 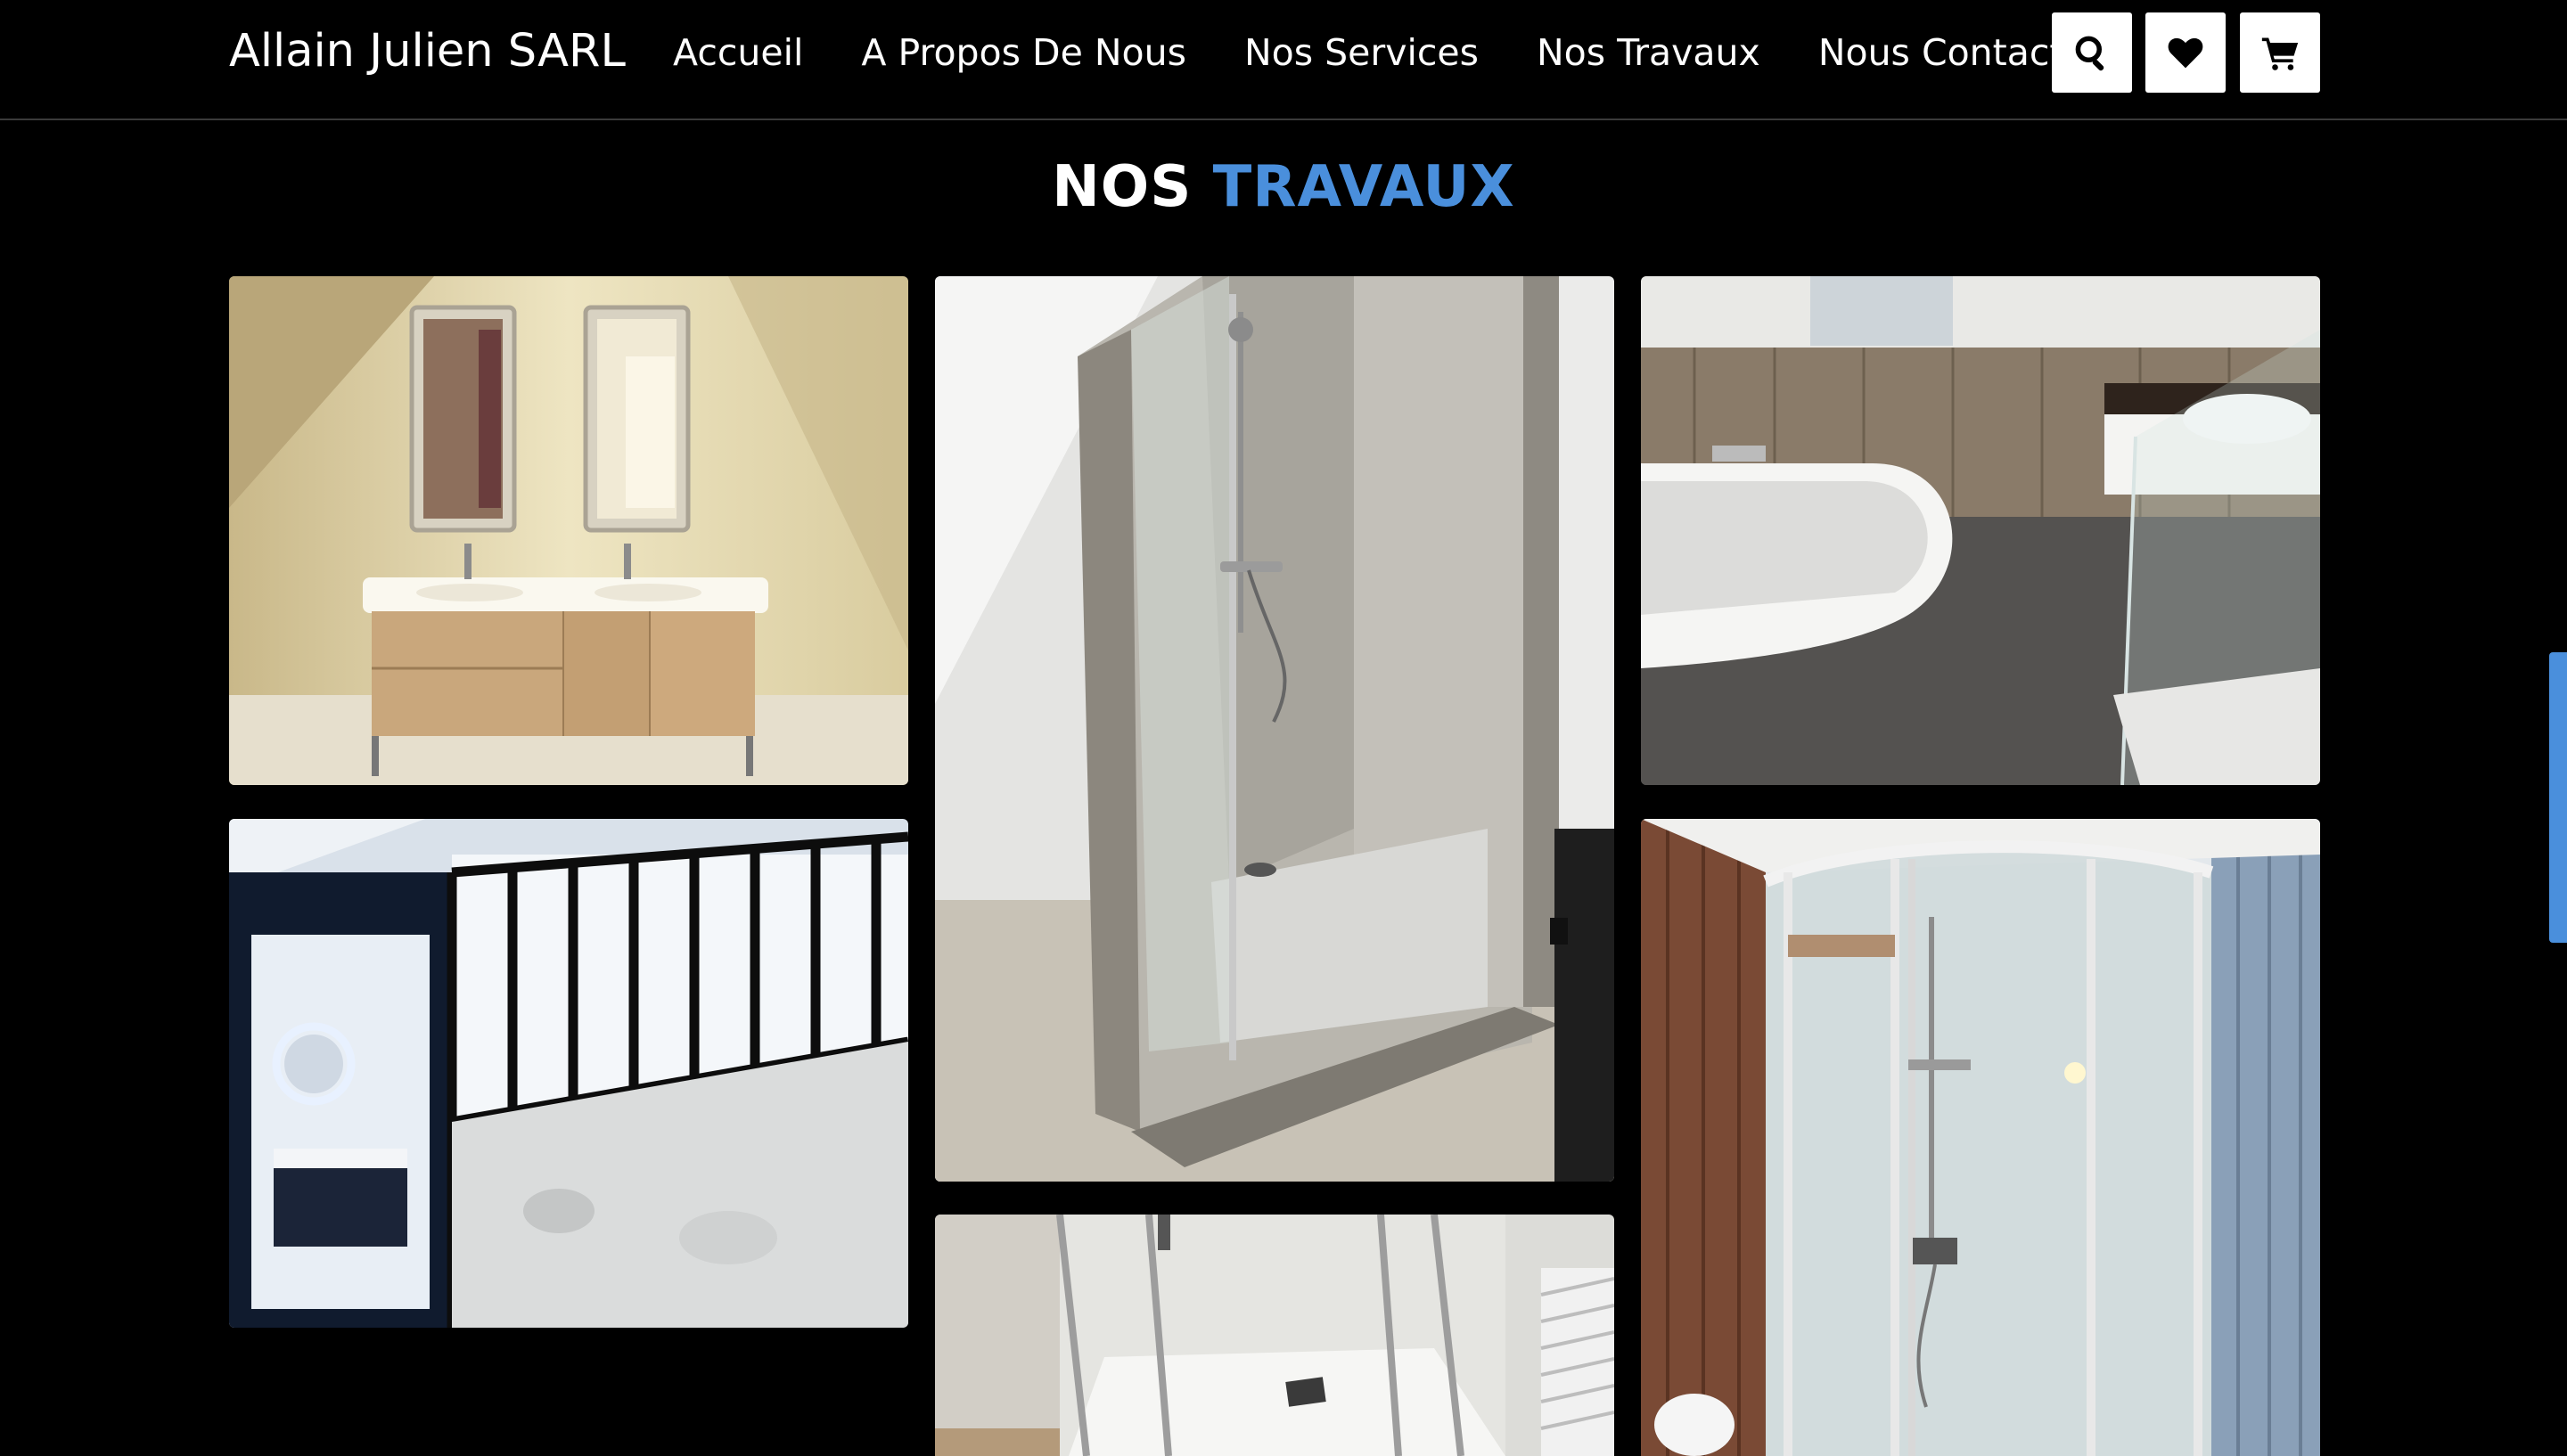 I want to click on section-title: NOS TRAVAUX, so click(x=1283, y=187).